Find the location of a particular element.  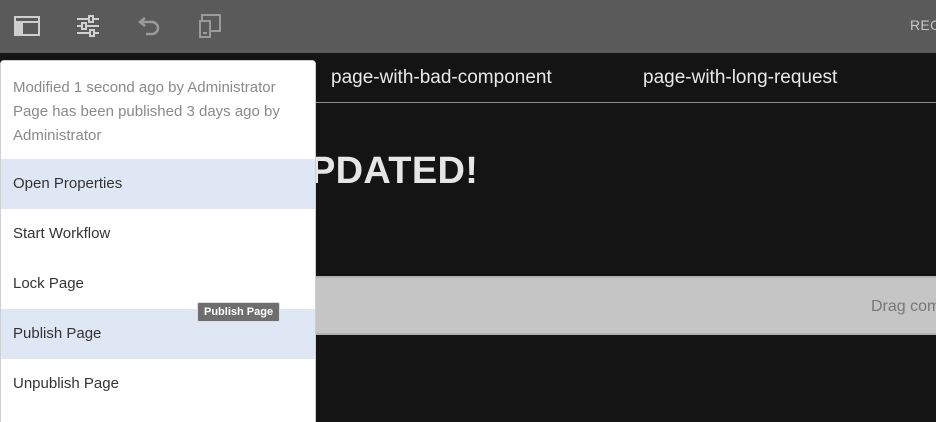

dropzone-label: Drag com is located at coordinates (903, 306).